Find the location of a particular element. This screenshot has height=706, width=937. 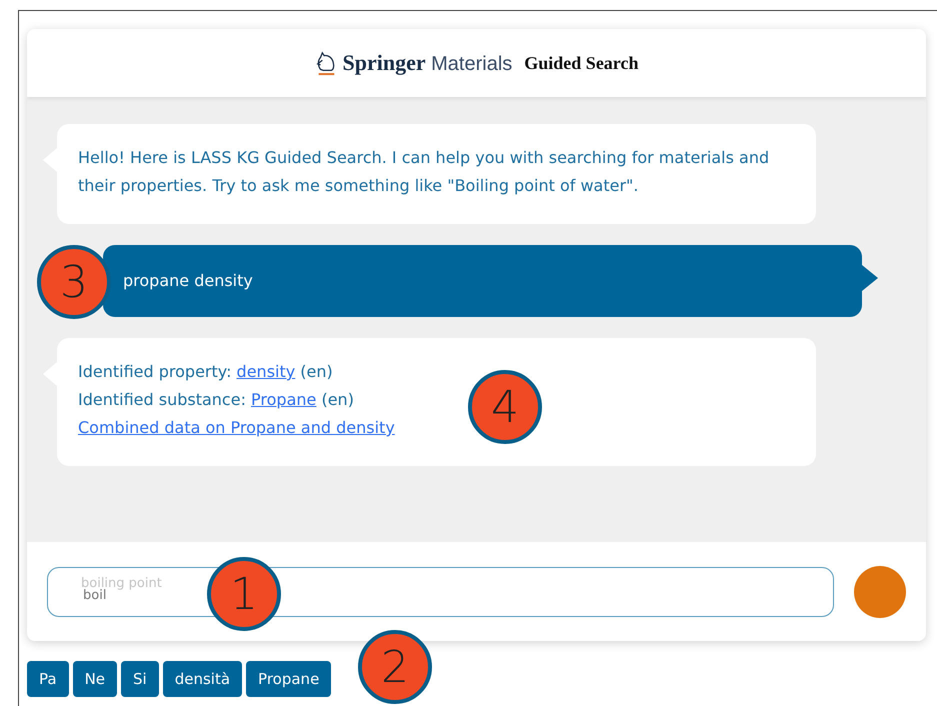

link: density is located at coordinates (266, 371).